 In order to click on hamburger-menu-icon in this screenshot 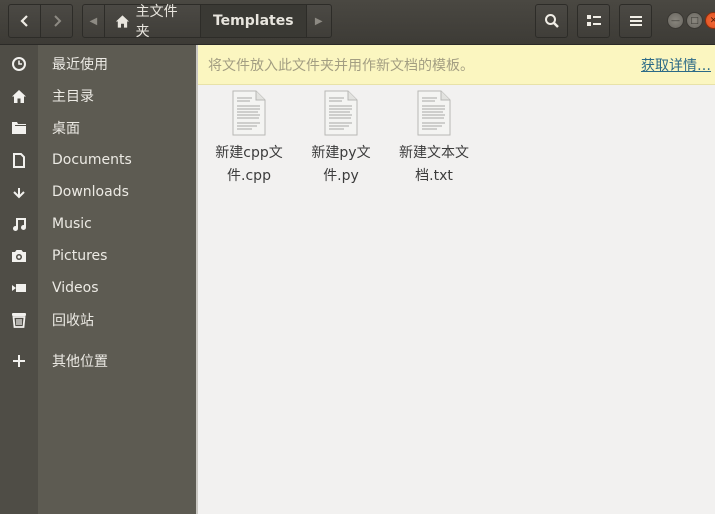, I will do `click(635, 21)`.